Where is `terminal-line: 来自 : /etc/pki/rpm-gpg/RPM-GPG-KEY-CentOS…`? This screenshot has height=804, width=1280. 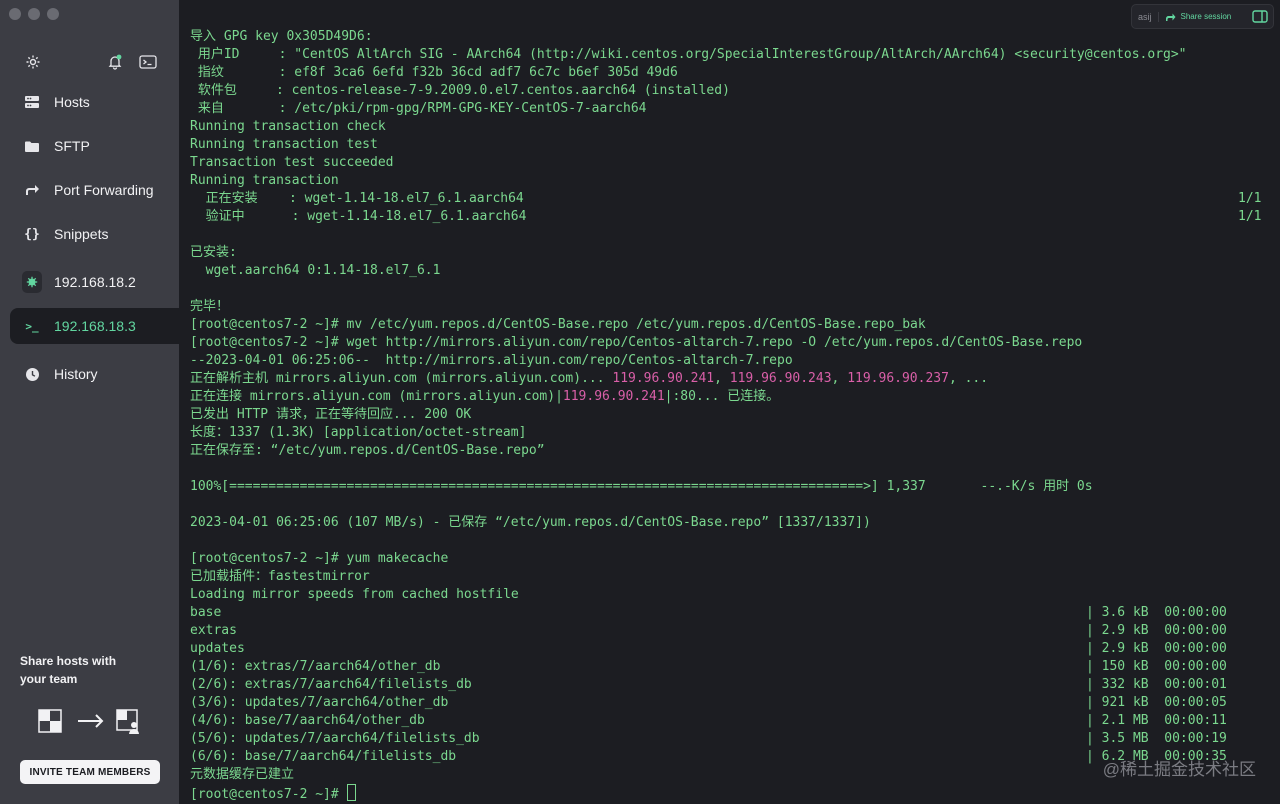
terminal-line: 来自 : /etc/pki/rpm-gpg/RPM-GPG-KEY-CentOS… is located at coordinates (730, 109).